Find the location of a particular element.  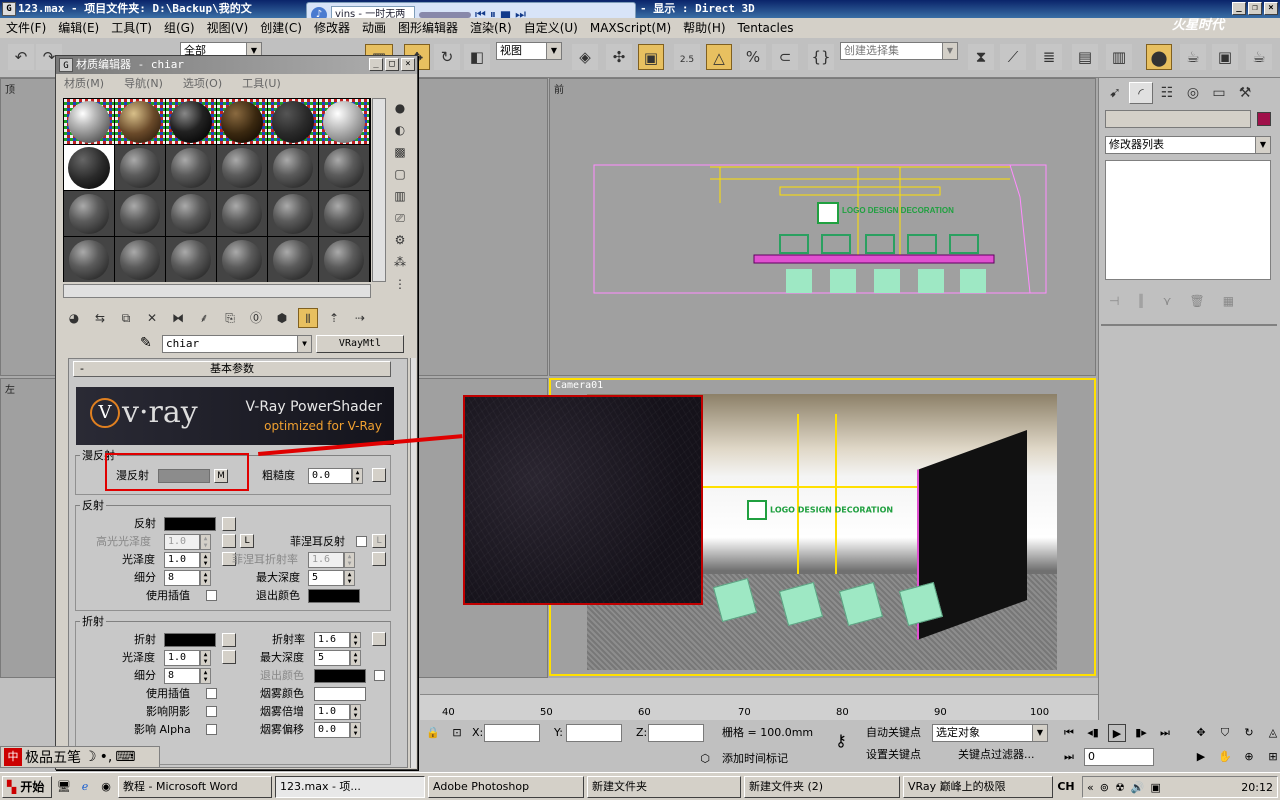

menu-tools: 工具(T) is located at coordinates (131, 28).